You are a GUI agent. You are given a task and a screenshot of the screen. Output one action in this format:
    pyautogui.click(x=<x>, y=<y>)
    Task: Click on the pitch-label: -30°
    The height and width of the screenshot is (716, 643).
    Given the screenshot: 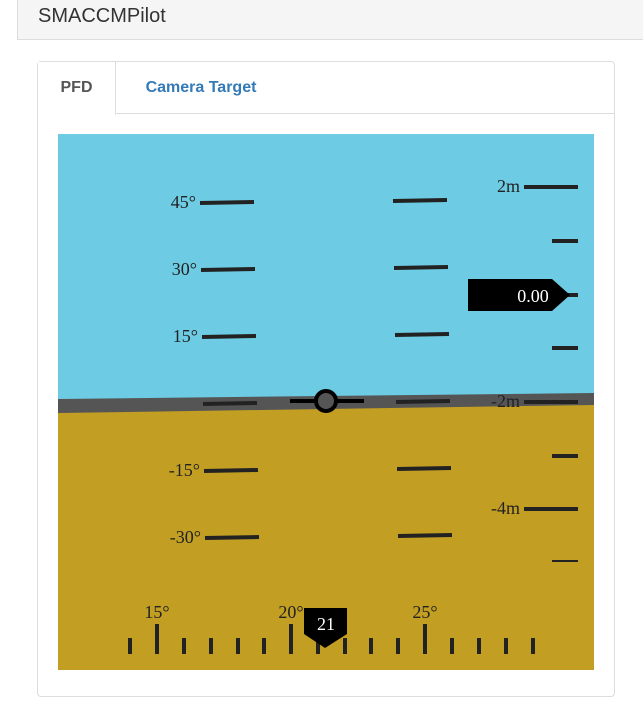 What is the action you would take?
    pyautogui.click(x=185, y=537)
    